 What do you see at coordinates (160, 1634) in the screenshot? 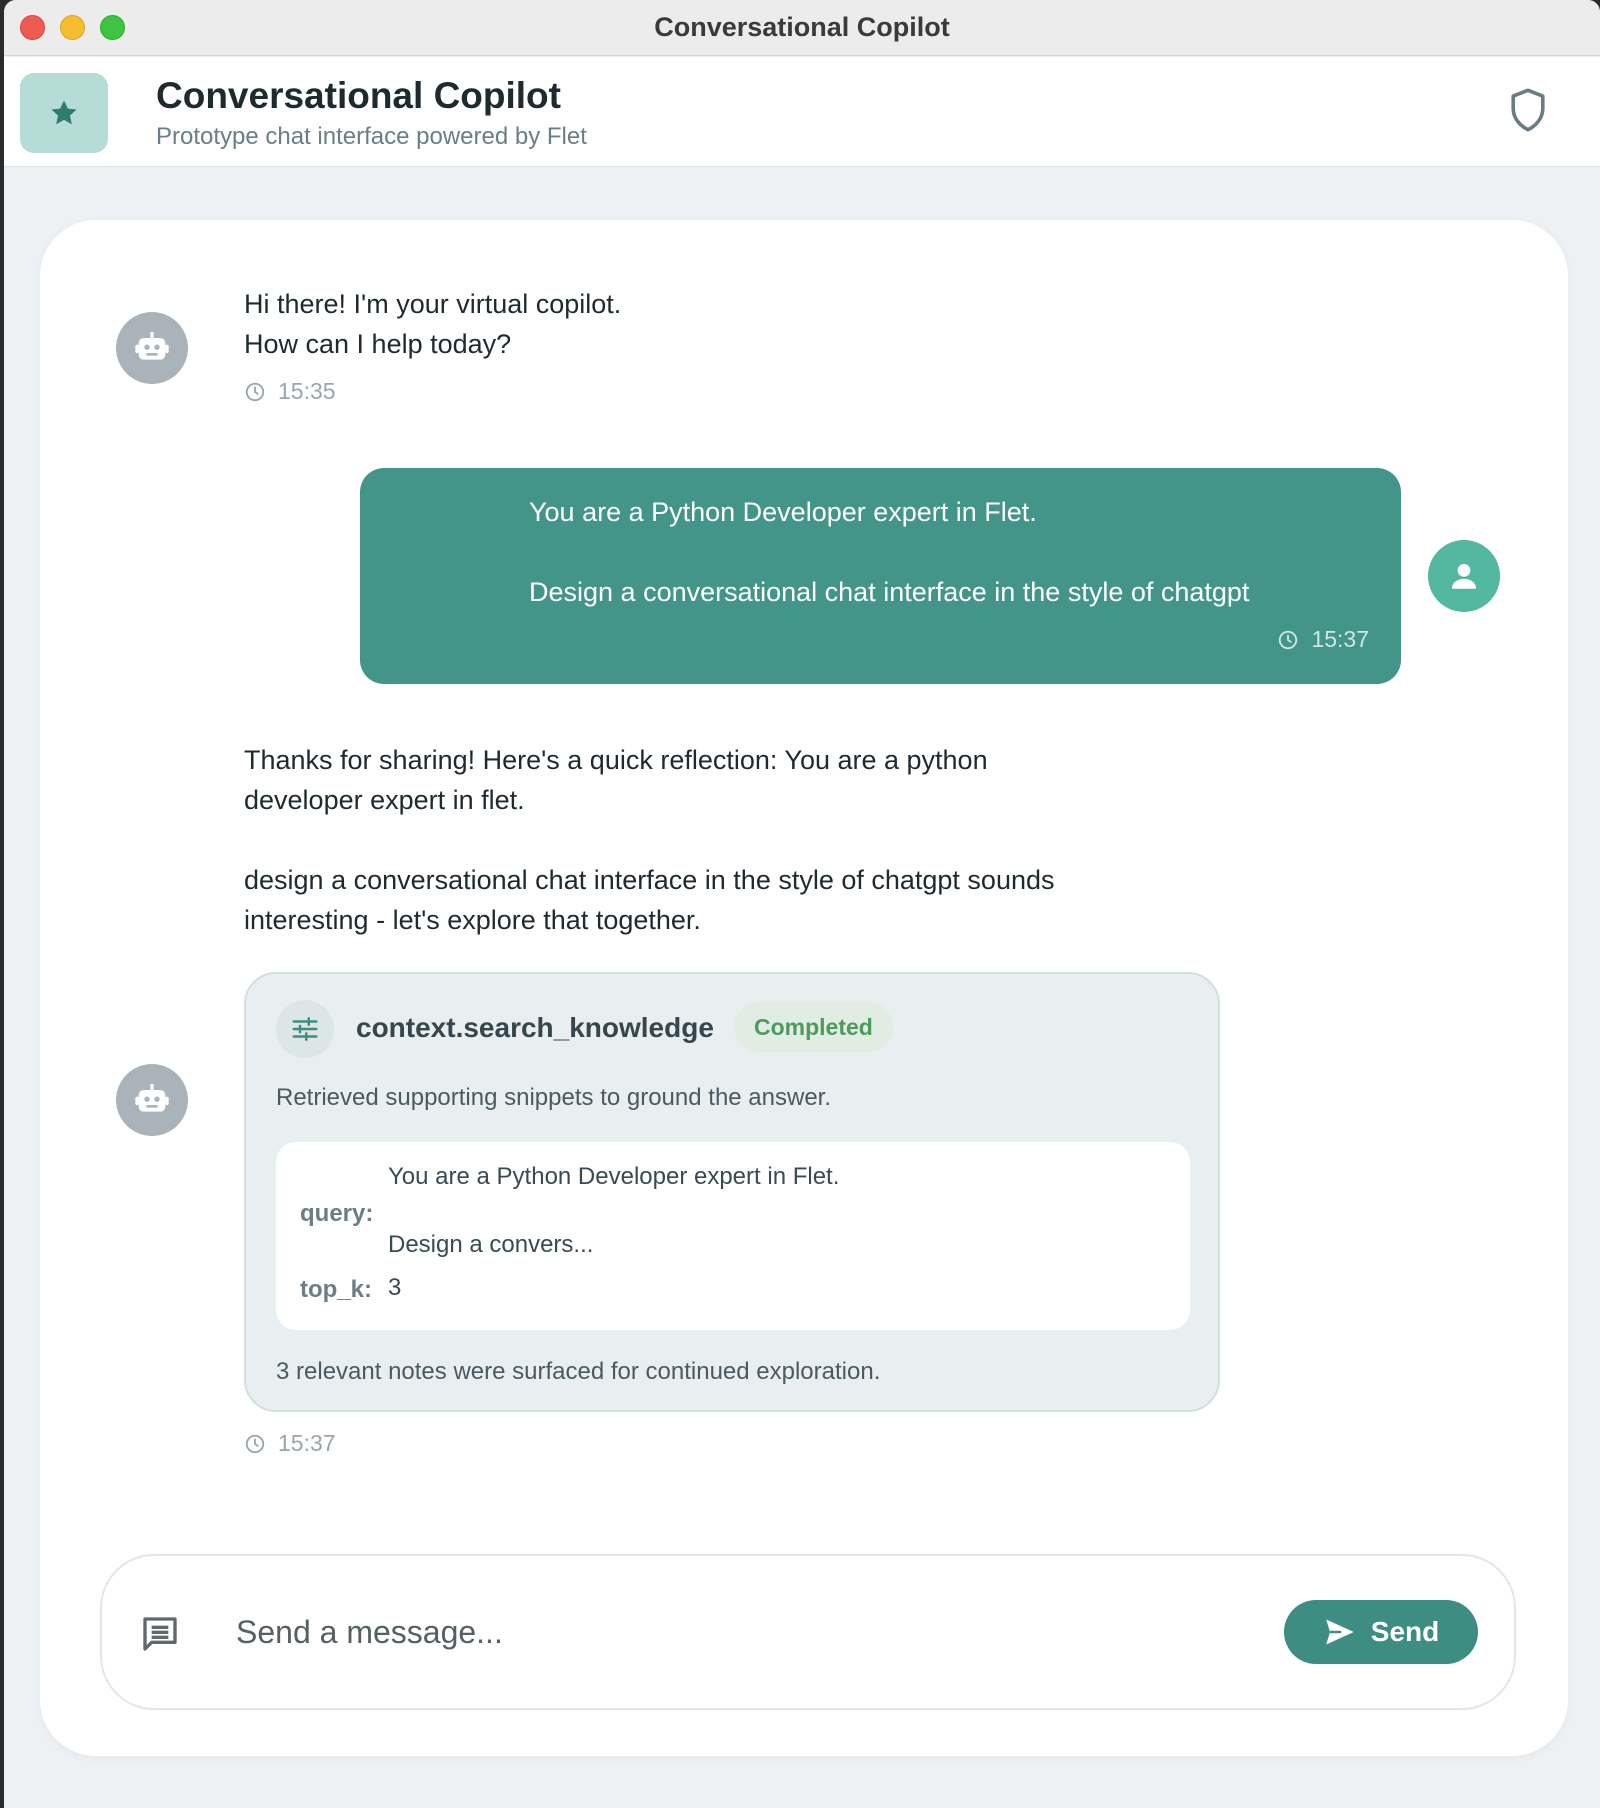
I see `message-icon` at bounding box center [160, 1634].